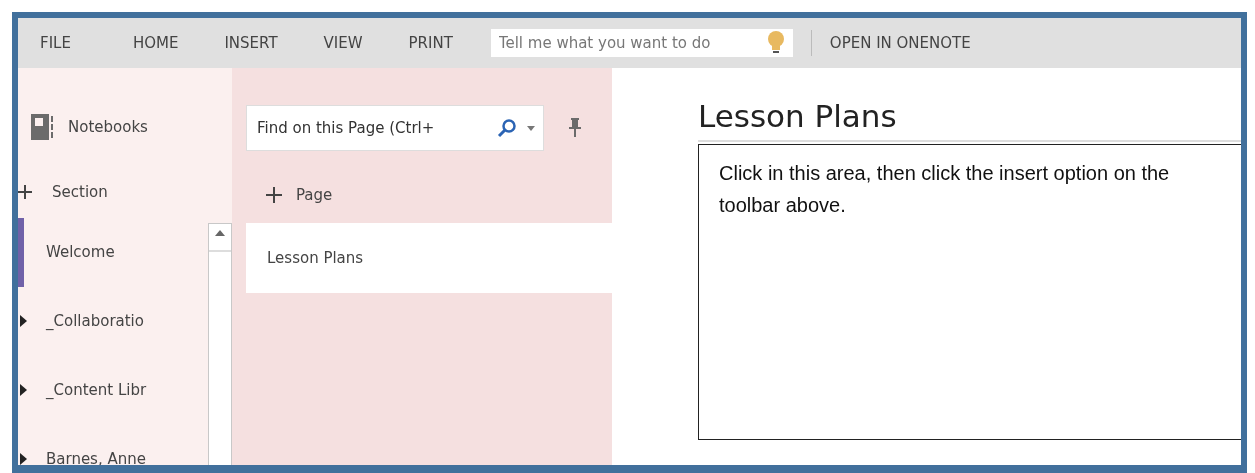 The height and width of the screenshot is (473, 1255). Describe the element at coordinates (113, 321) in the screenshot. I see `section-tab: _Collaboratio` at that location.